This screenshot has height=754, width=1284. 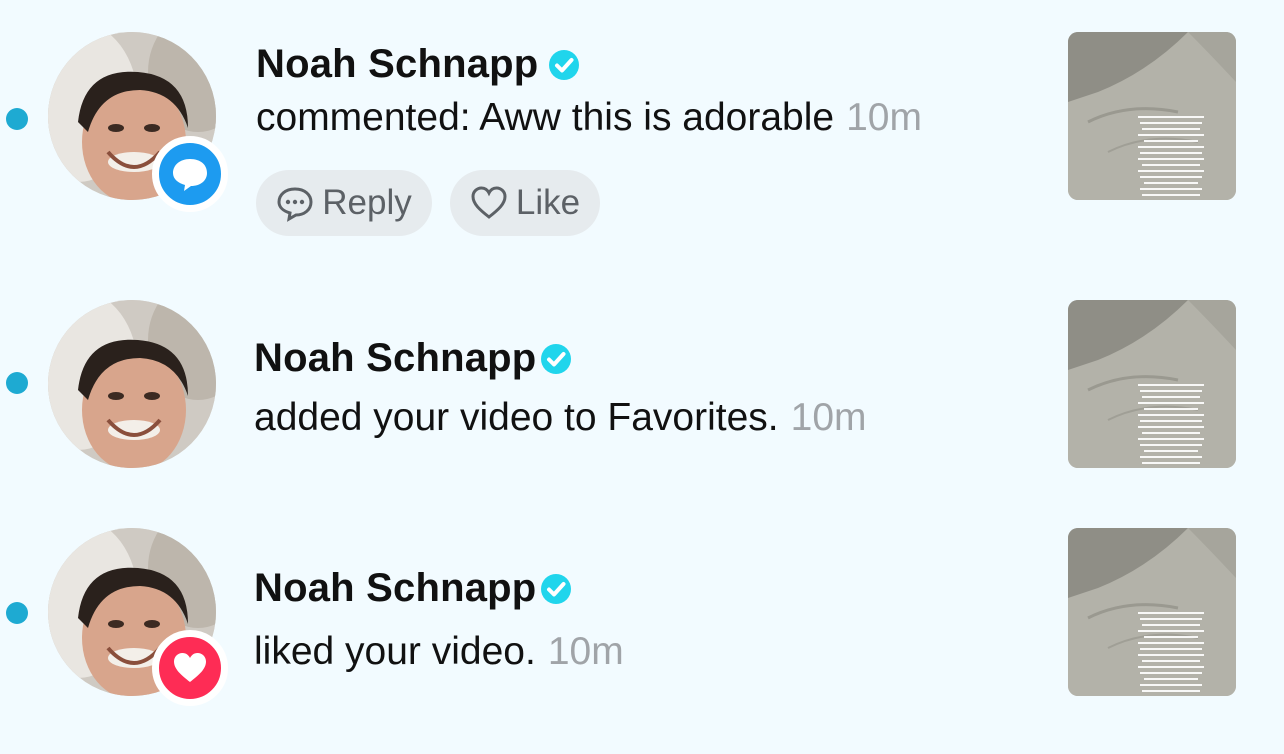 What do you see at coordinates (545, 117) in the screenshot?
I see `notification-message: commented: Aww this is adorable` at bounding box center [545, 117].